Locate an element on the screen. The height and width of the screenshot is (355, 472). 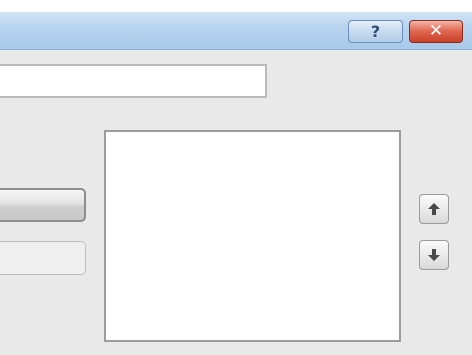
arrow-up-icon is located at coordinates (434, 209).